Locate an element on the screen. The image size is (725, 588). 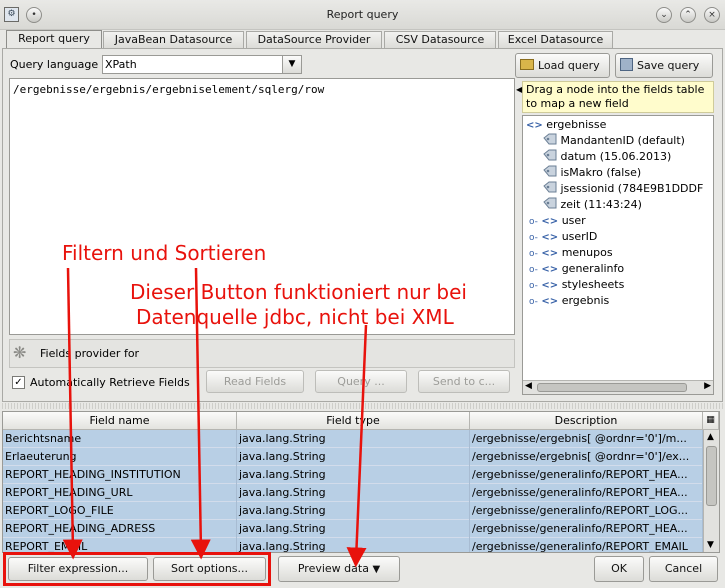
arrow-to-filter is located at coordinates (72, 413).